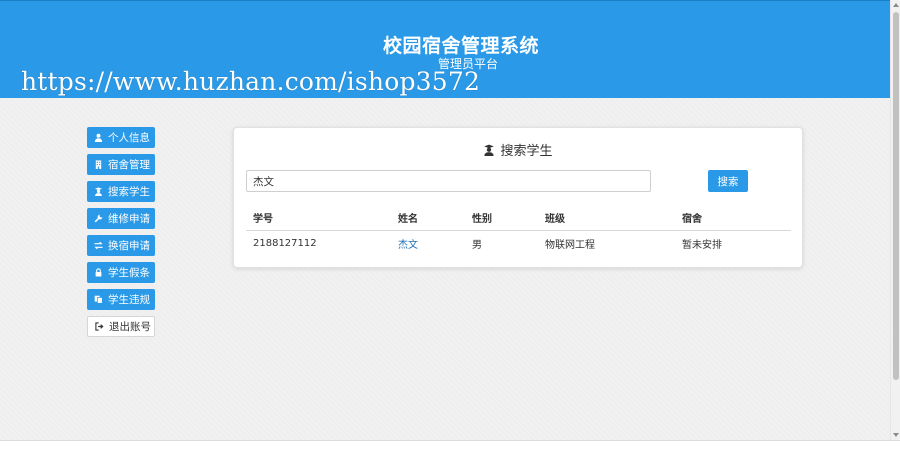 The image size is (900, 458). I want to click on scroll-down-arrow-icon, so click(896, 435).